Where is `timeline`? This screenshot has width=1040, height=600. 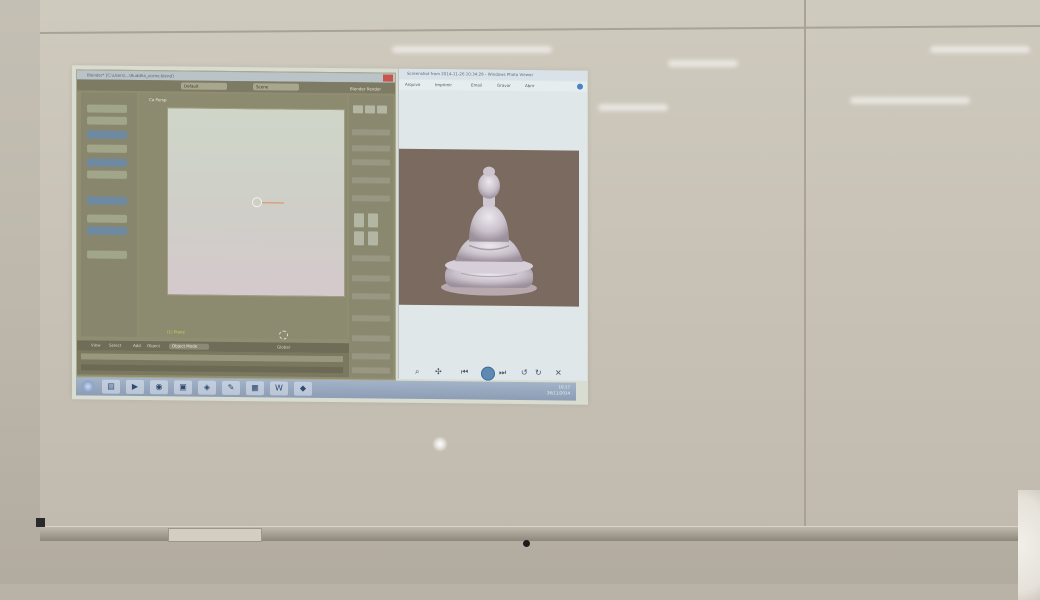
timeline is located at coordinates (213, 364).